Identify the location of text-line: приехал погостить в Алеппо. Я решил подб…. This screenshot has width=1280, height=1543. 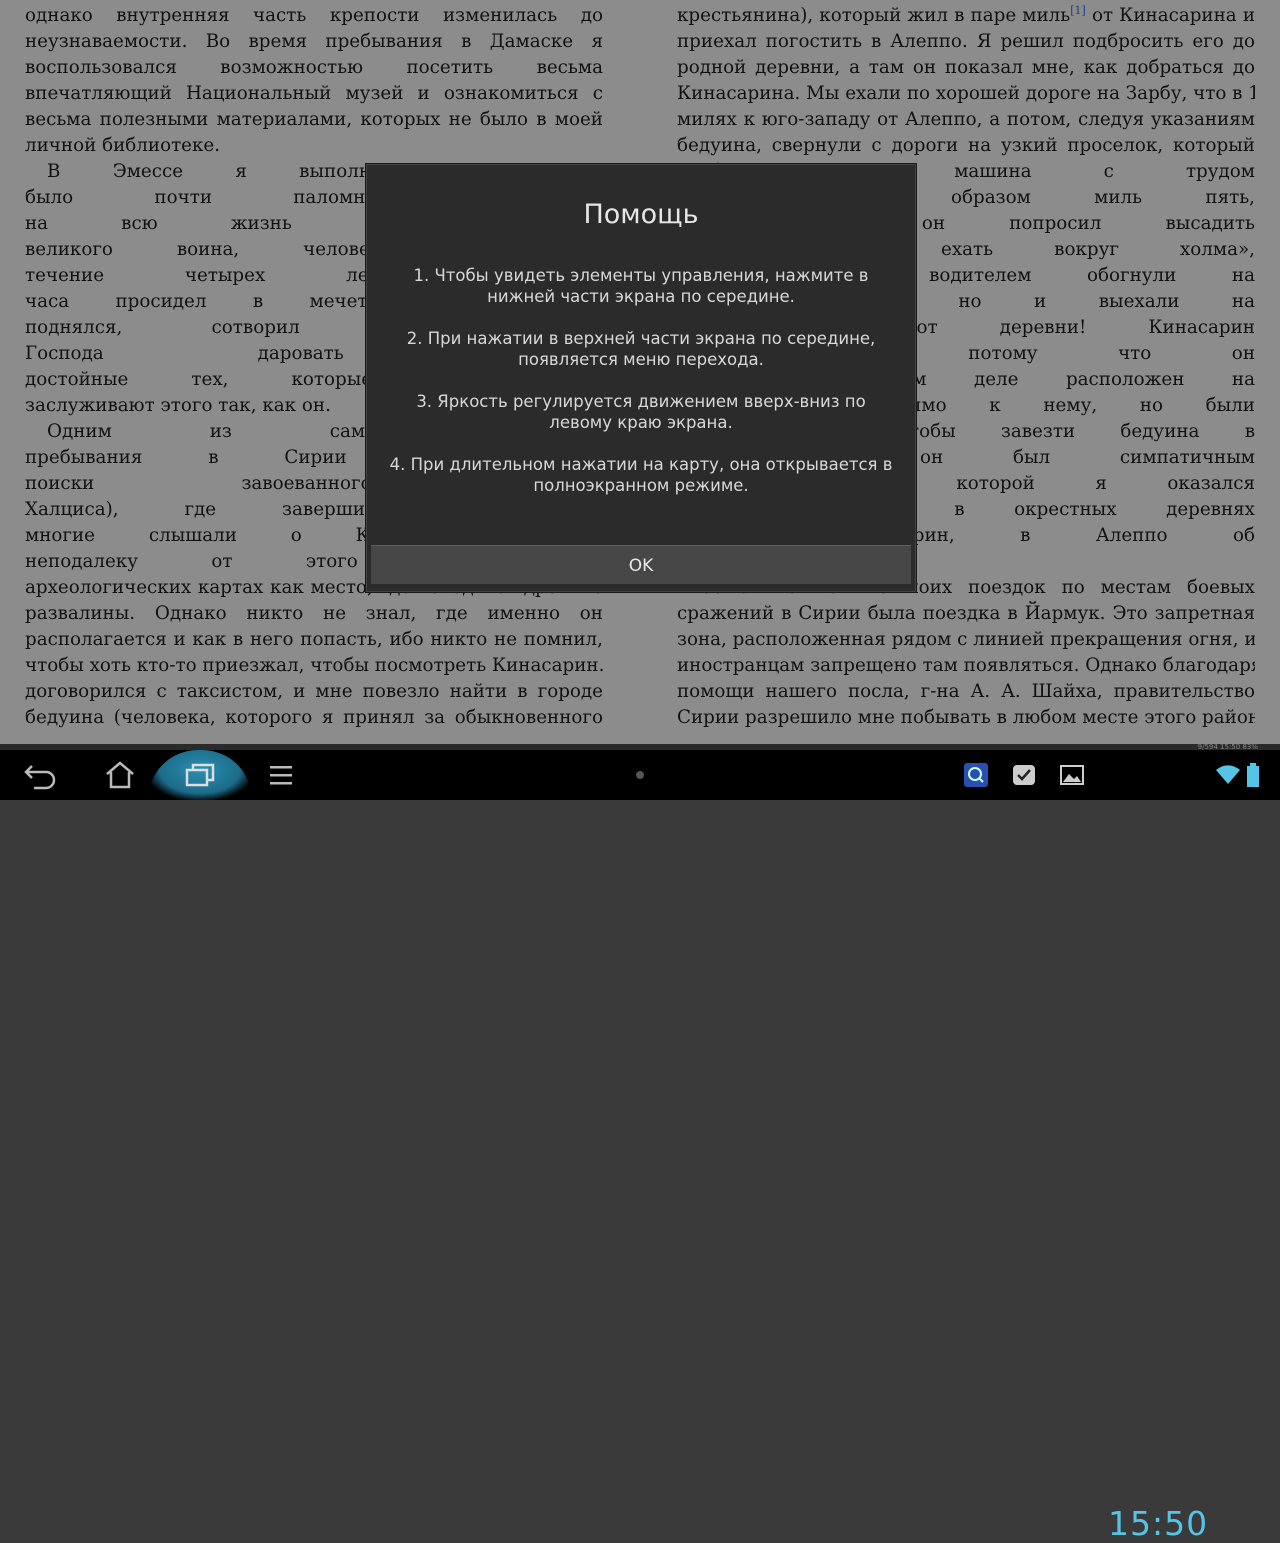
(966, 41).